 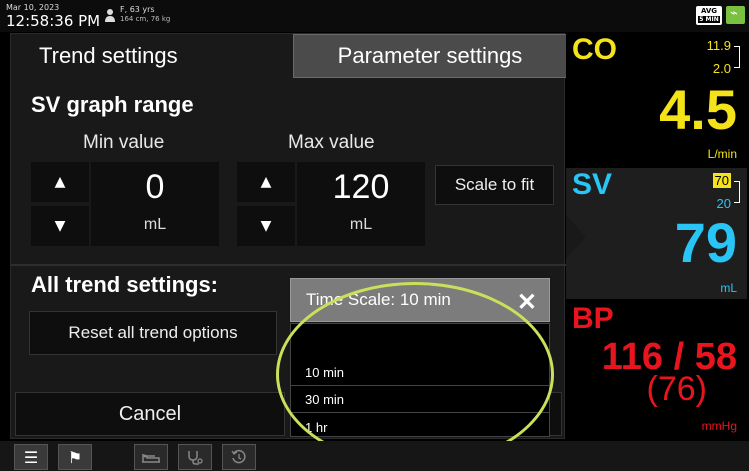 What do you see at coordinates (151, 56) in the screenshot?
I see `tab-trend-settings: Trend settings` at bounding box center [151, 56].